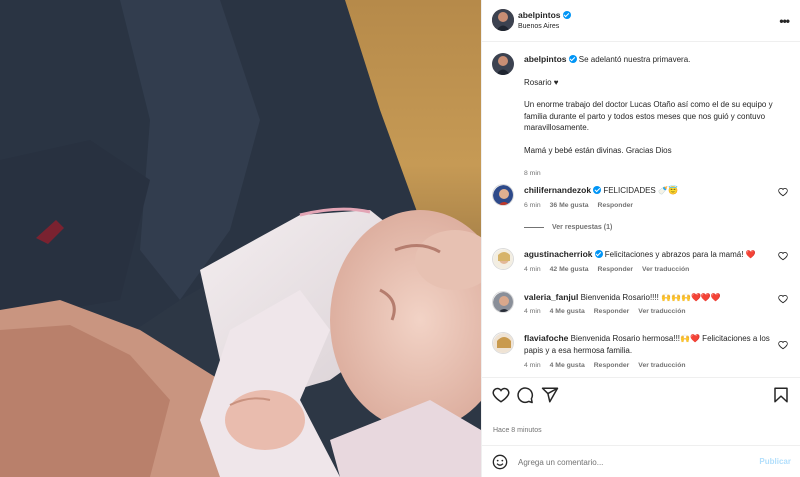  What do you see at coordinates (538, 26) in the screenshot?
I see `post-location: Buenos Aires` at bounding box center [538, 26].